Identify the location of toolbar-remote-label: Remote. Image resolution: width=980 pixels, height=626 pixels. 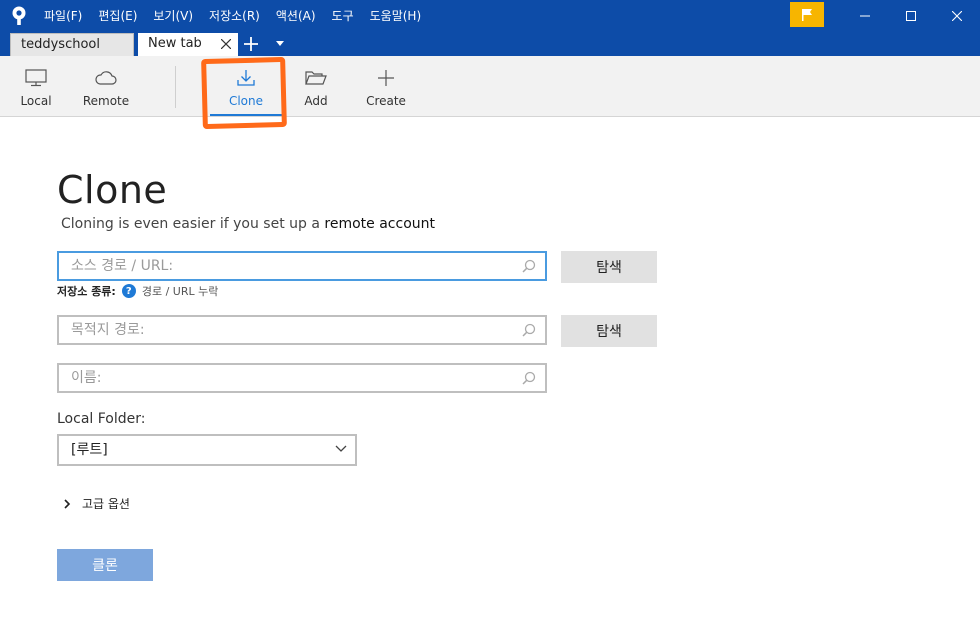
(106, 101).